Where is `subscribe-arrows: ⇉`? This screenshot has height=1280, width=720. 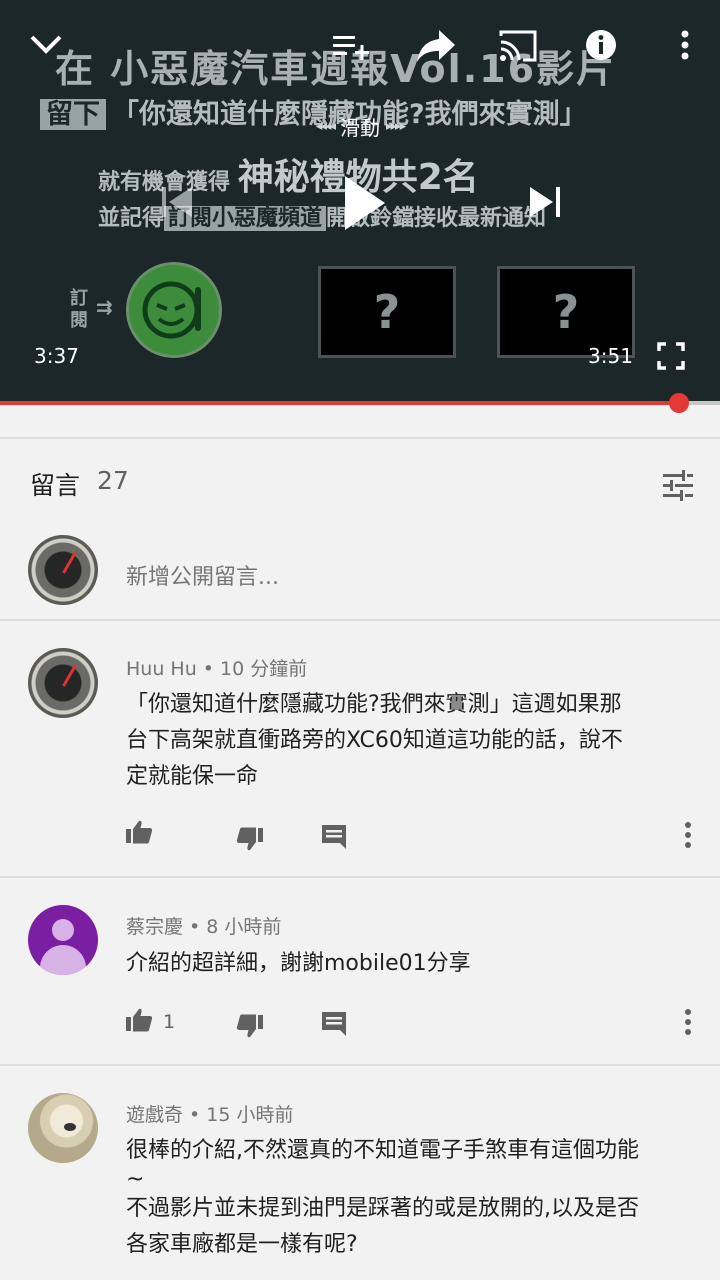 subscribe-arrows: ⇉ is located at coordinates (104, 307).